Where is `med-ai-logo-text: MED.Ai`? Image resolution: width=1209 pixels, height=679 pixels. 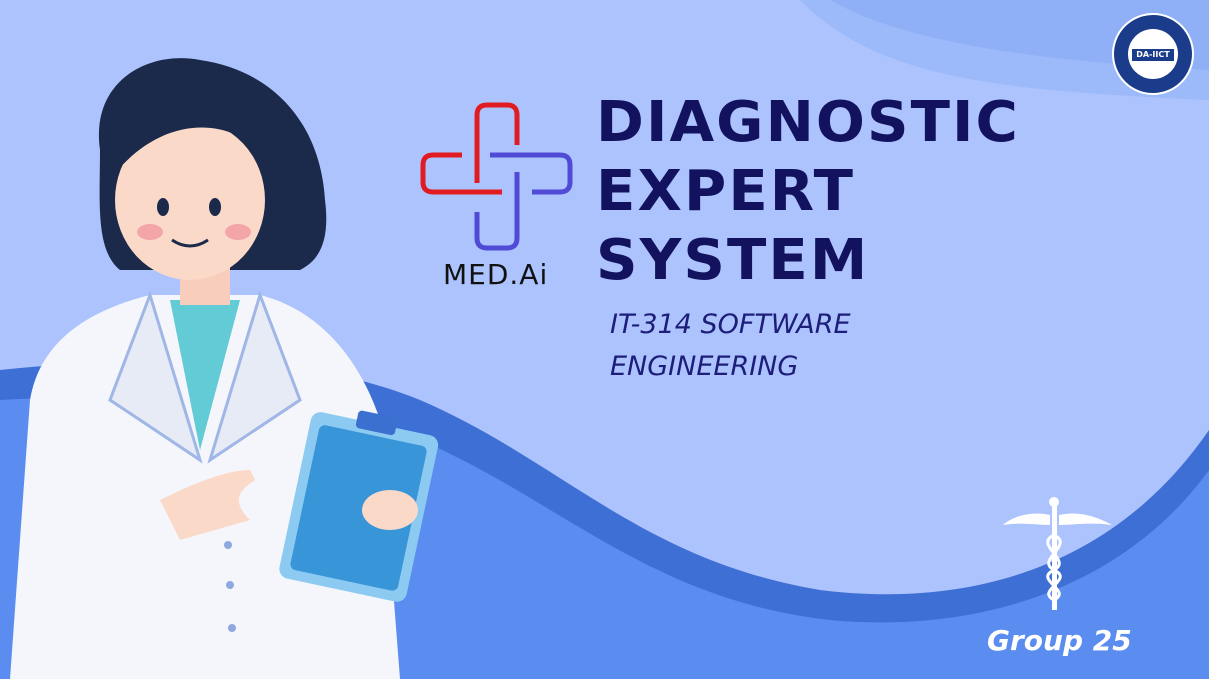
med-ai-logo-text: MED.Ai is located at coordinates (496, 274).